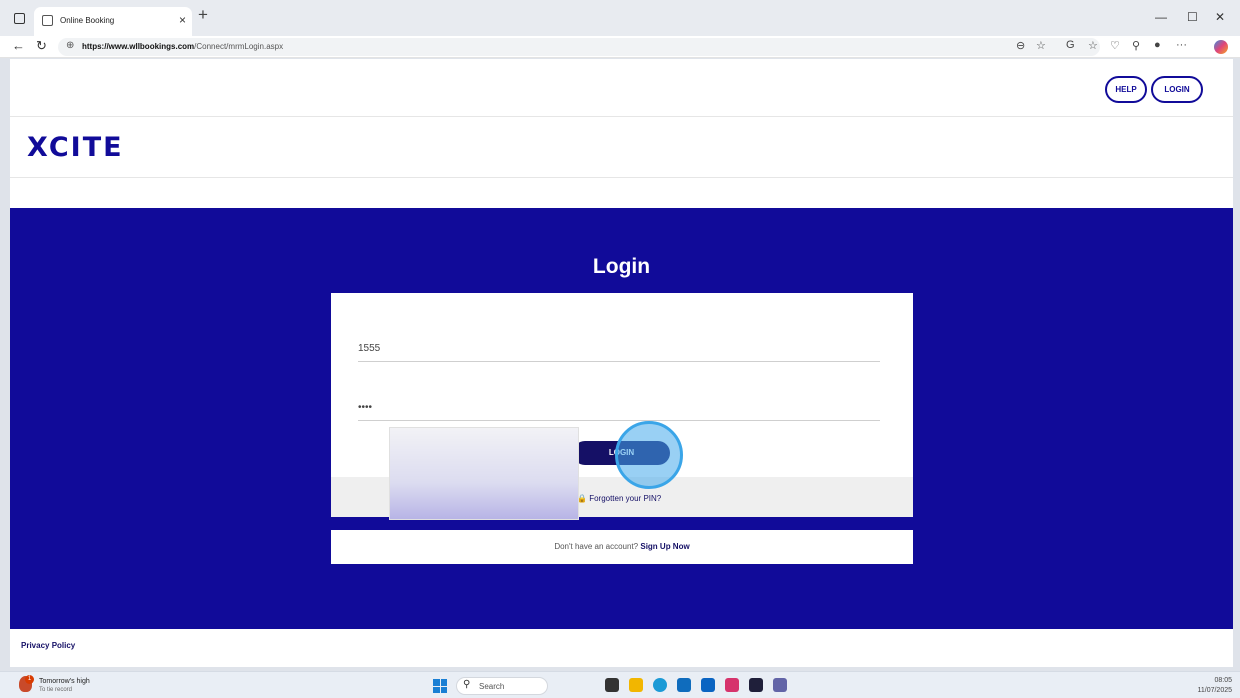  What do you see at coordinates (684, 685) in the screenshot?
I see `store-icon` at bounding box center [684, 685].